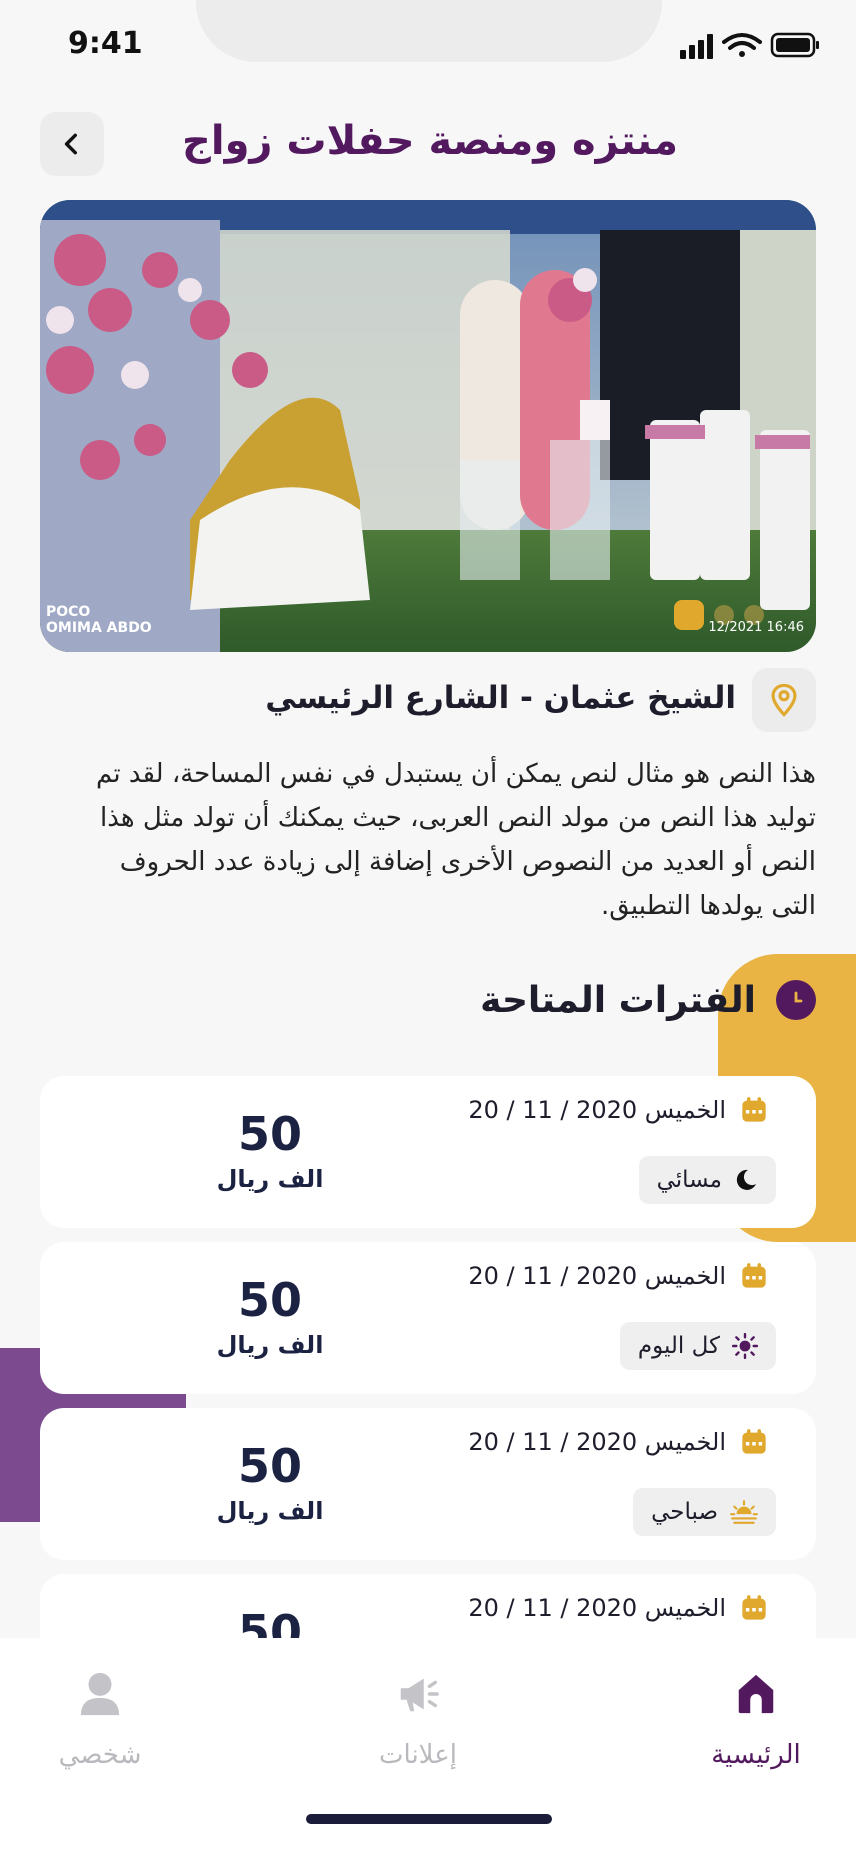 This screenshot has height=1852, width=856. I want to click on slot-period-badge: مسائي, so click(707, 1180).